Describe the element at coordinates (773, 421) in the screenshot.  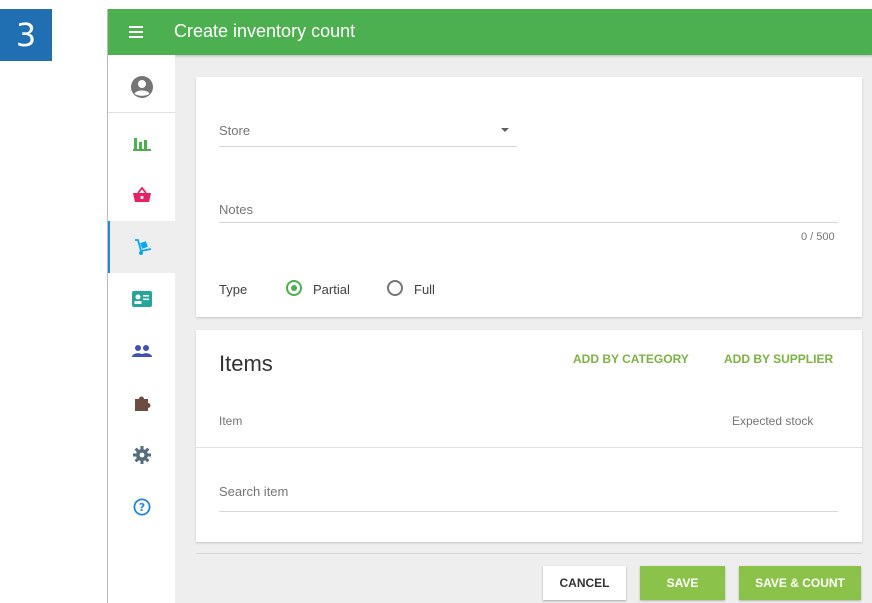
I see `column-header-expected-stock: Expected stock` at that location.